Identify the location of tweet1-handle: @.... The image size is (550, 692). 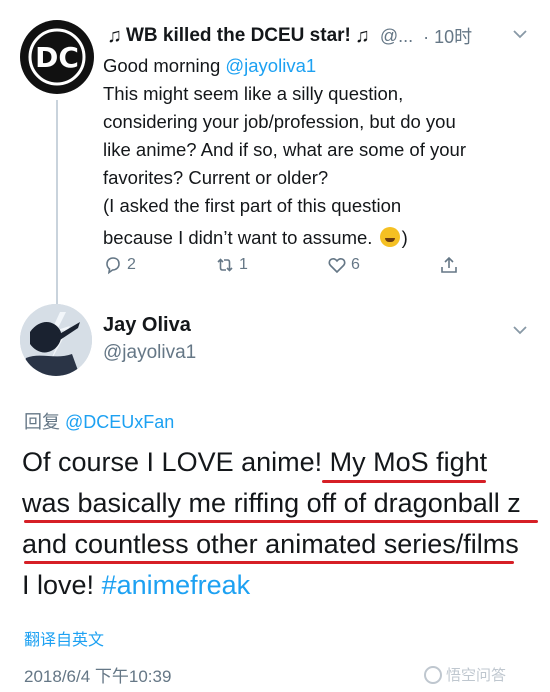
(396, 36).